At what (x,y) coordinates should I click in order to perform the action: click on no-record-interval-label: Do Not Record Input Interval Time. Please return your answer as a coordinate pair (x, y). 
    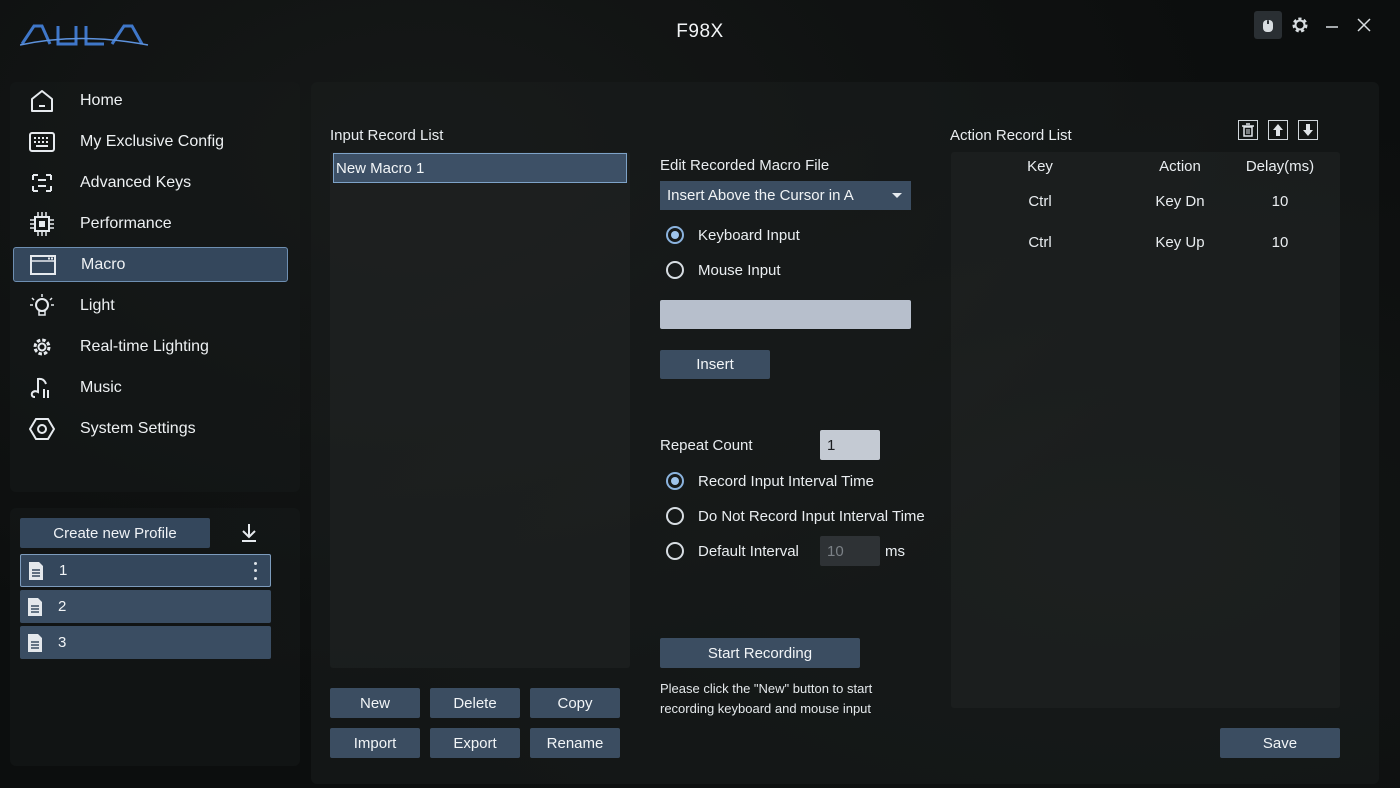
    Looking at the image, I should click on (811, 516).